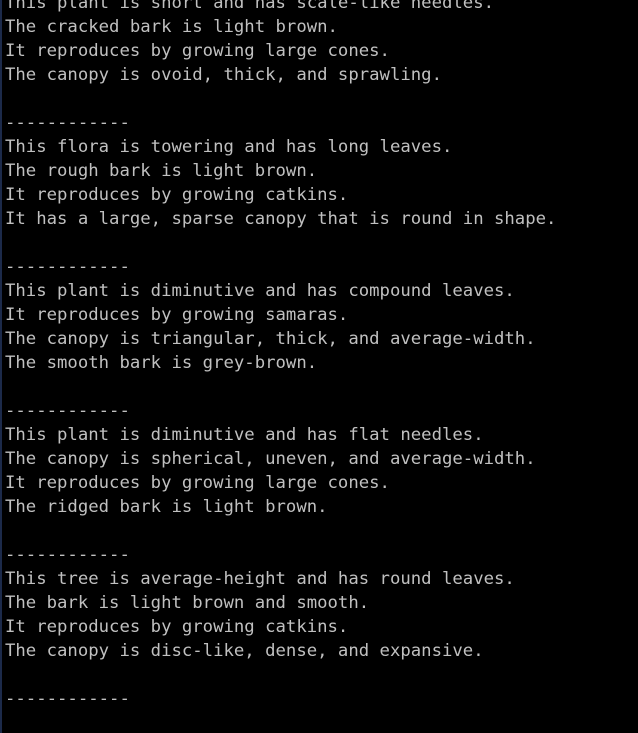  I want to click on window-edge, so click(1, 366).